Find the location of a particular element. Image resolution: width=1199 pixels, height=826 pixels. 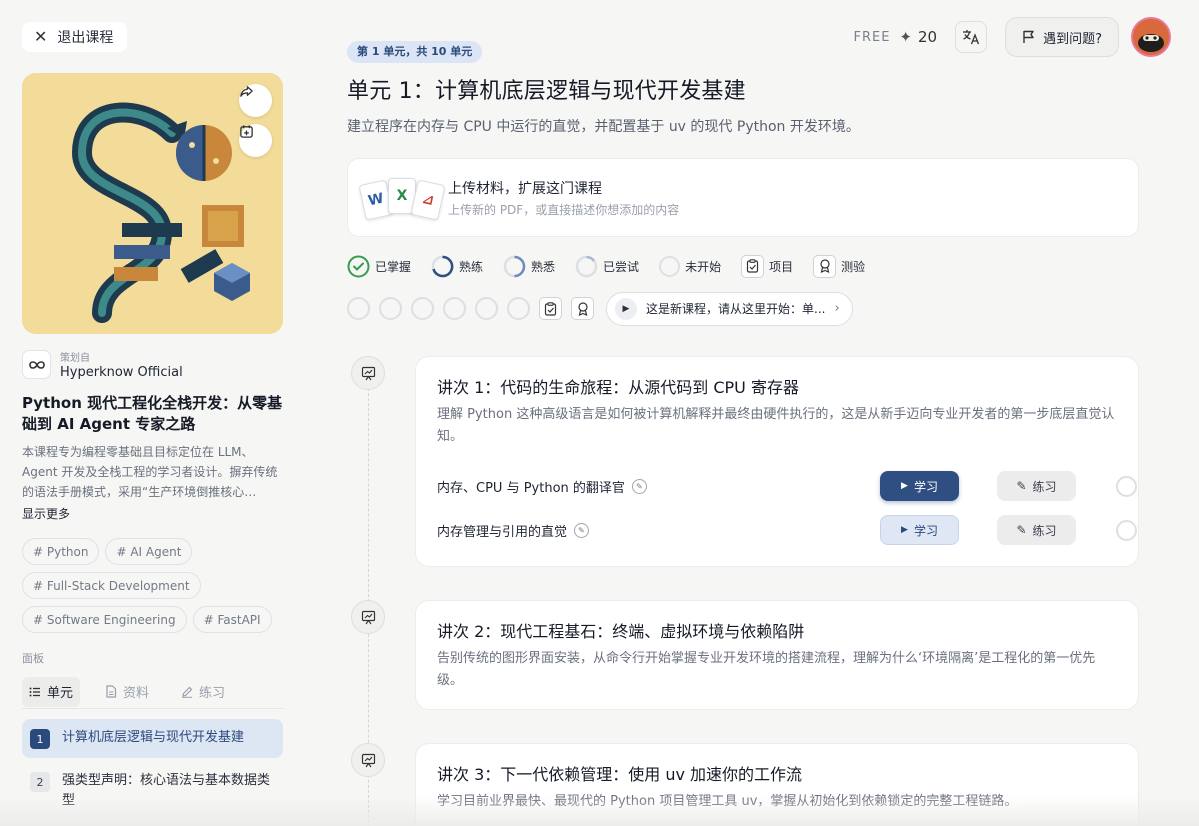

lesson-title: 讲次 1：代码的生命旅程：从源代码到 CPU 寄存器 is located at coordinates (618, 387).